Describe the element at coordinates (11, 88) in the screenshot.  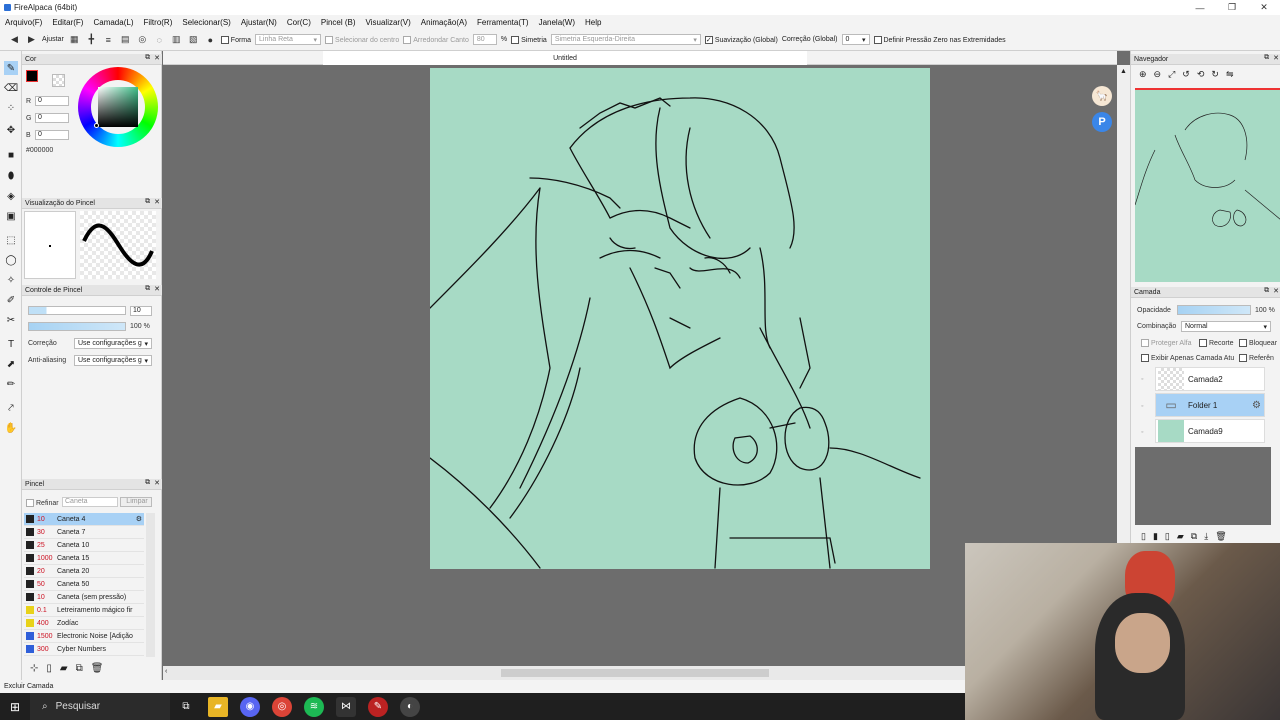
I see `eraser-tool-icon: ⌫` at that location.